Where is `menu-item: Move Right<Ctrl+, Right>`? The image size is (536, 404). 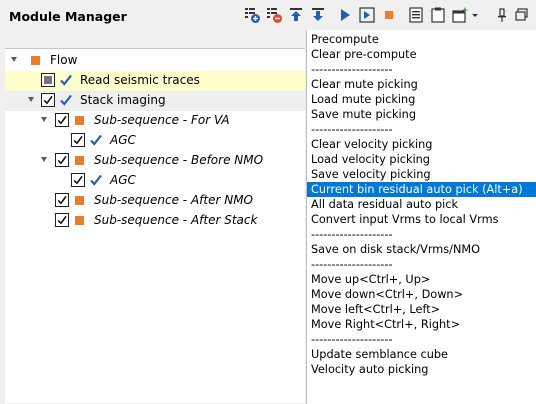 menu-item: Move Right<Ctrl+, Right> is located at coordinates (421, 324).